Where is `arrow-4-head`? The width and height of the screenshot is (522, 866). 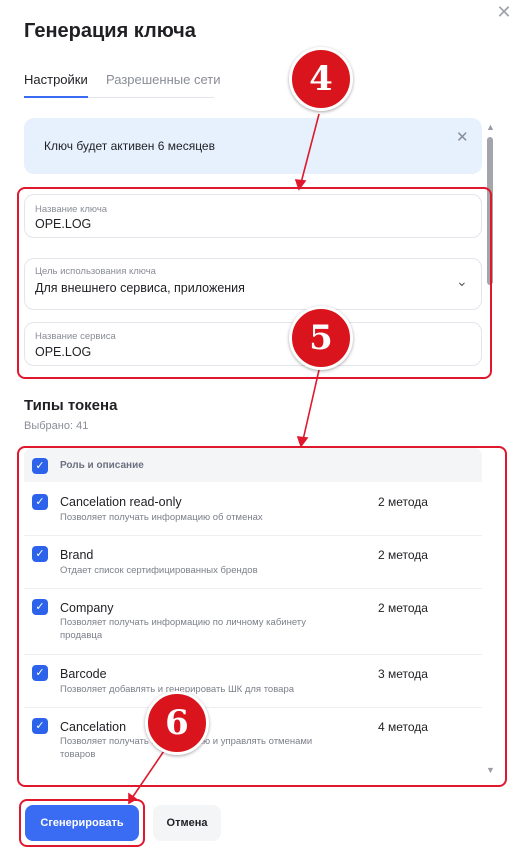 arrow-4-head is located at coordinates (300, 185).